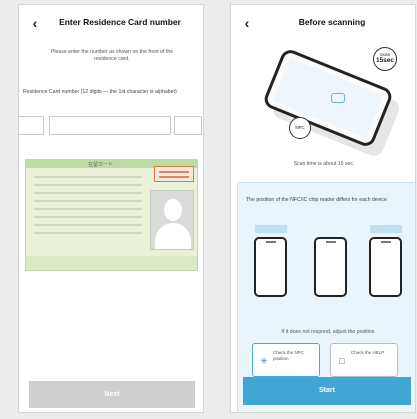 The width and height of the screenshot is (417, 419). What do you see at coordinates (174, 174) in the screenshot?
I see `card-number-highlight` at bounding box center [174, 174].